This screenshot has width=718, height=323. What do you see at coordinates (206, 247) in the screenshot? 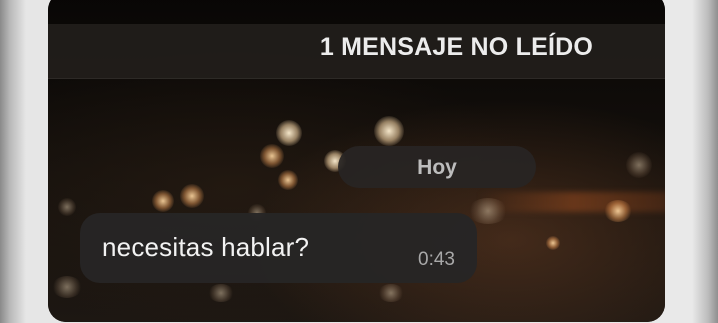
I see `message-text: necesitas hablar?` at bounding box center [206, 247].